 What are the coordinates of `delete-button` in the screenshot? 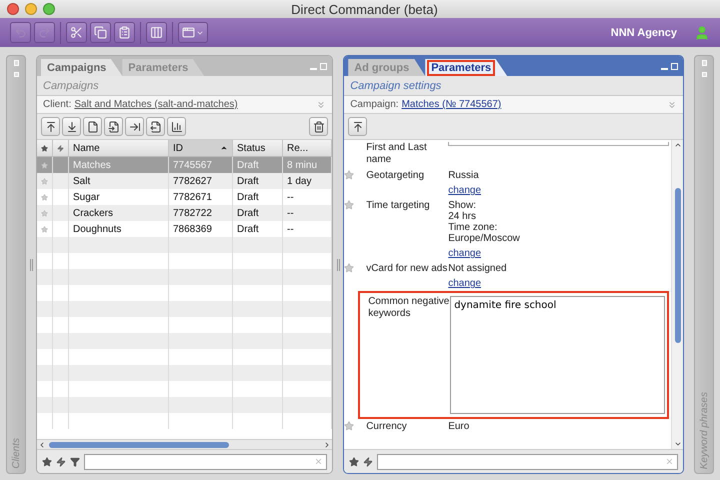 It's located at (318, 126).